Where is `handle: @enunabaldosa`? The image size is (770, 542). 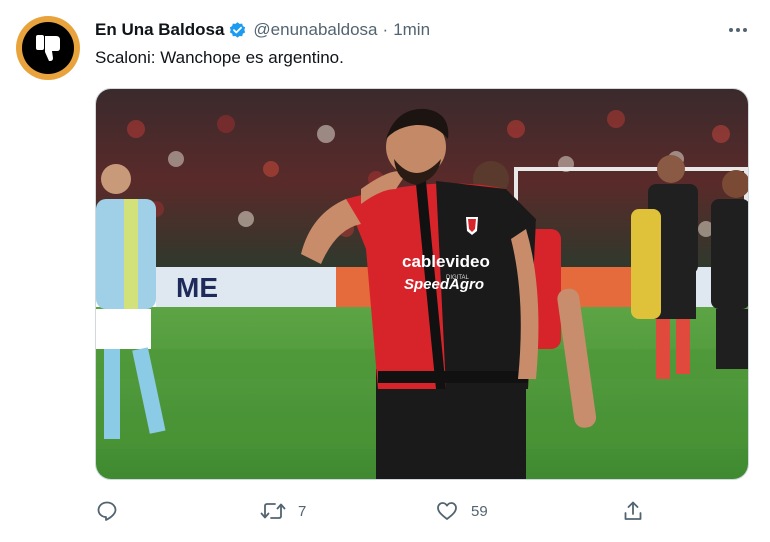 handle: @enunabaldosa is located at coordinates (315, 30).